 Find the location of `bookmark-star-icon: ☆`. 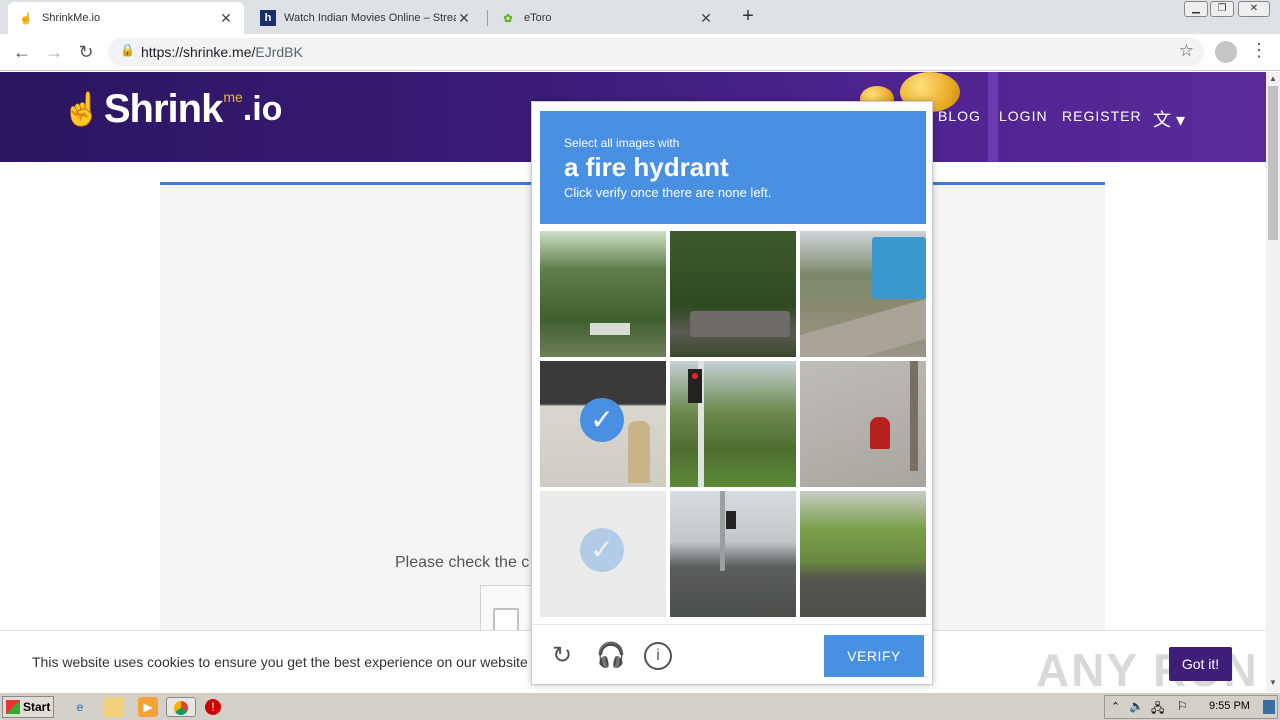

bookmark-star-icon: ☆ is located at coordinates (1186, 51).